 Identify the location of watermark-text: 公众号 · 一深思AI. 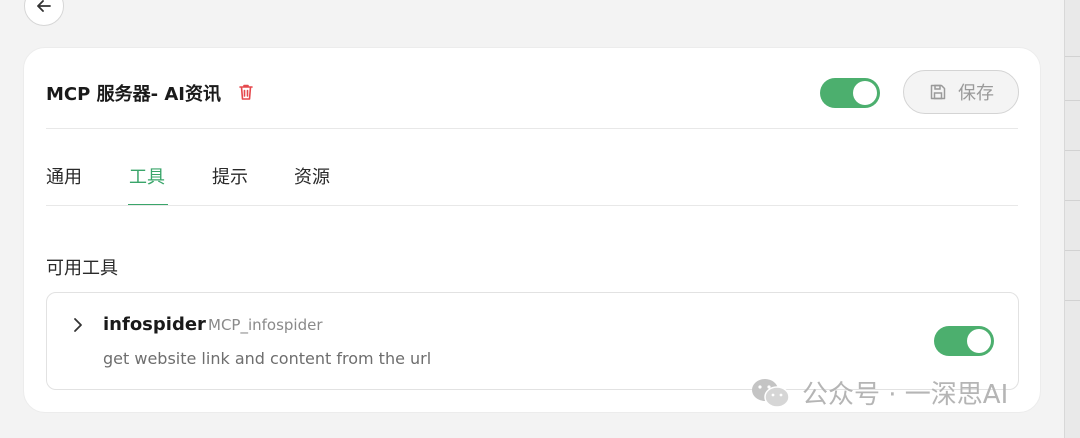
(905, 395).